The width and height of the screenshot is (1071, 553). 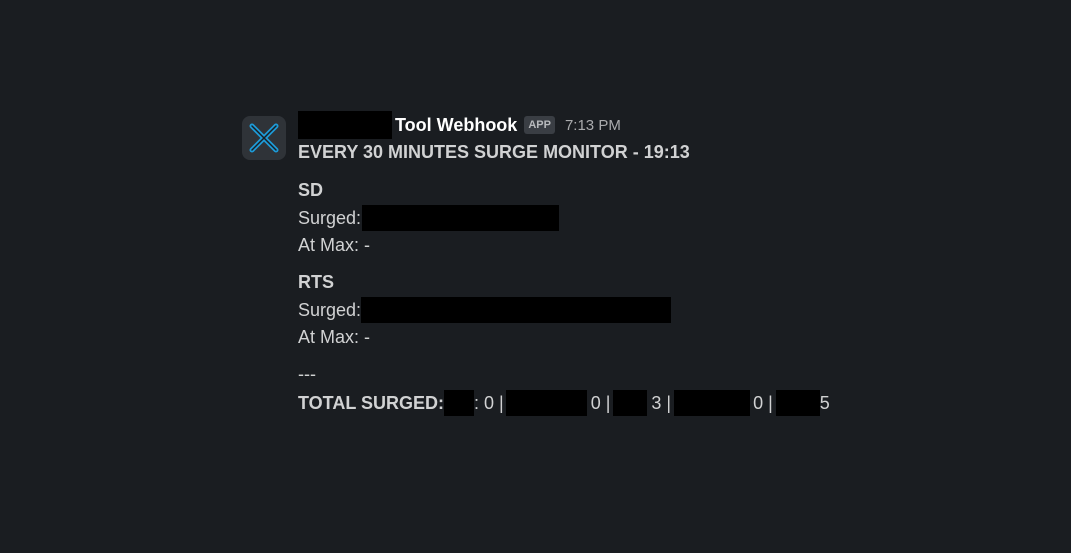 What do you see at coordinates (371, 403) in the screenshot?
I see `total-surged-label: TOTAL SURGED:` at bounding box center [371, 403].